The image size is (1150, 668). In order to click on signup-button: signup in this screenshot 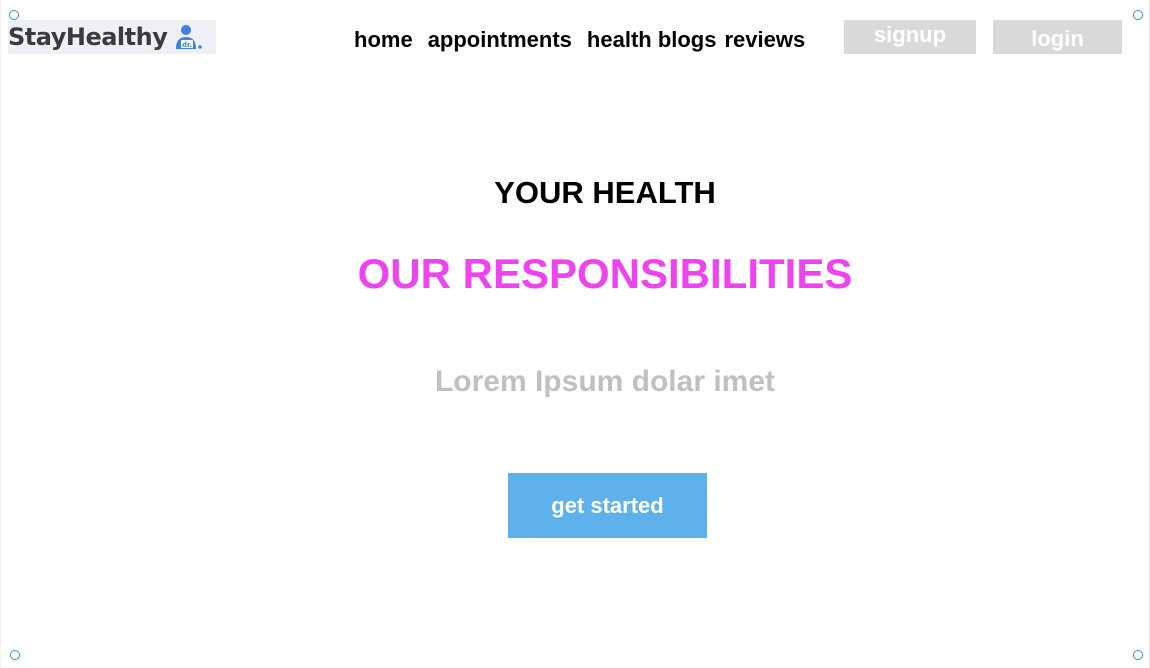, I will do `click(910, 37)`.